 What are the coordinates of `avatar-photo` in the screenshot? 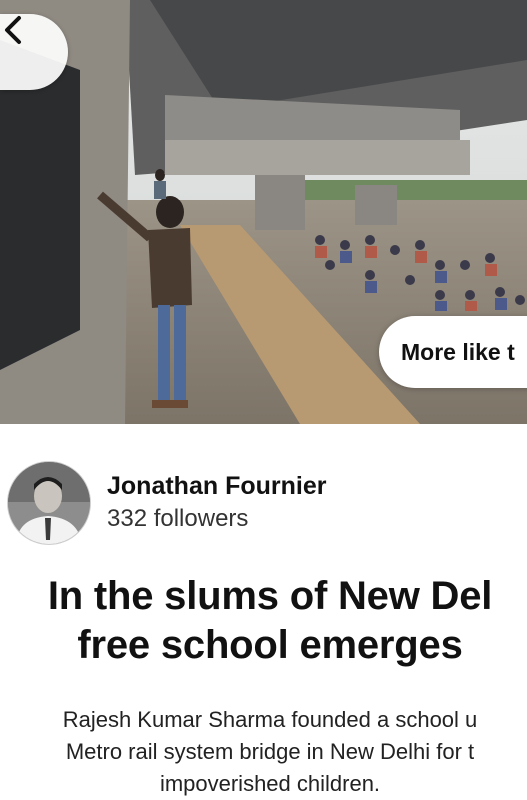 It's located at (49, 503).